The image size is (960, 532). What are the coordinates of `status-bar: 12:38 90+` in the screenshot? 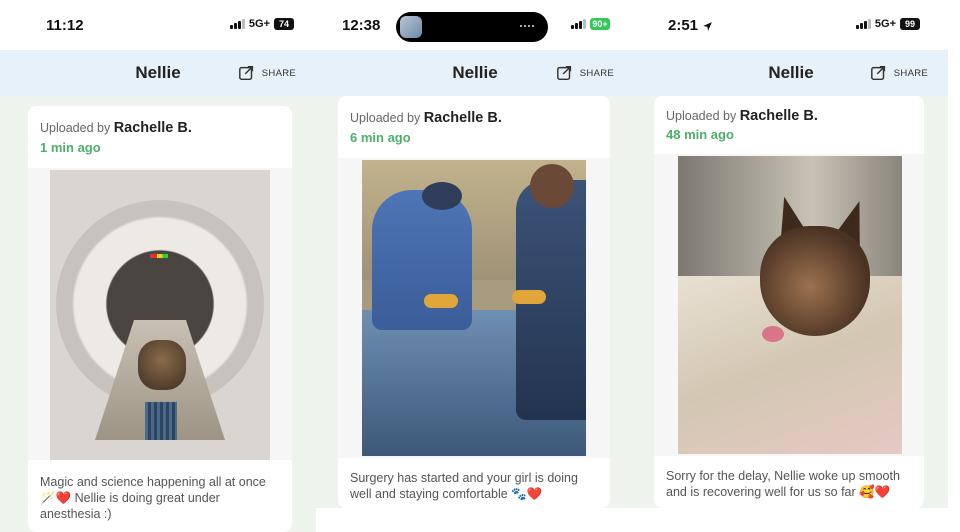 It's located at (475, 25).